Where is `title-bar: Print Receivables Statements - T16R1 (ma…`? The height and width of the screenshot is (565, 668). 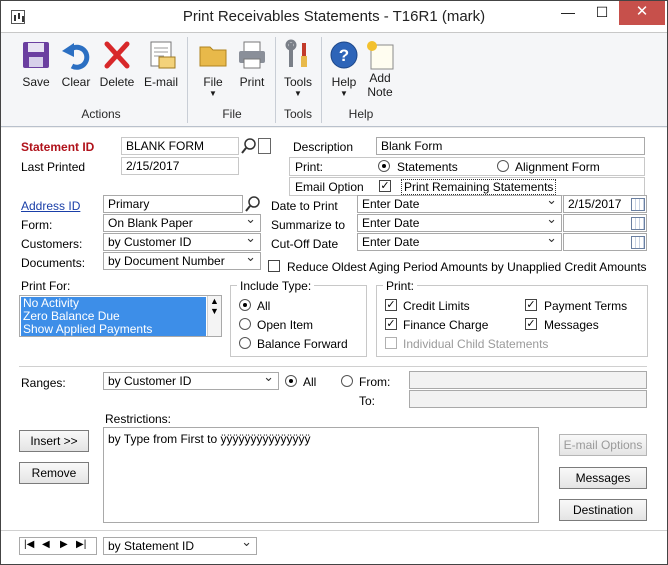
title-bar: Print Receivables Statements - T16R1 (ma… is located at coordinates (334, 17).